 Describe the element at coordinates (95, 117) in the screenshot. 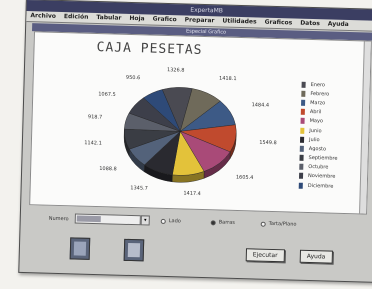

I see `pie-value-label-octubre: 918.7` at that location.